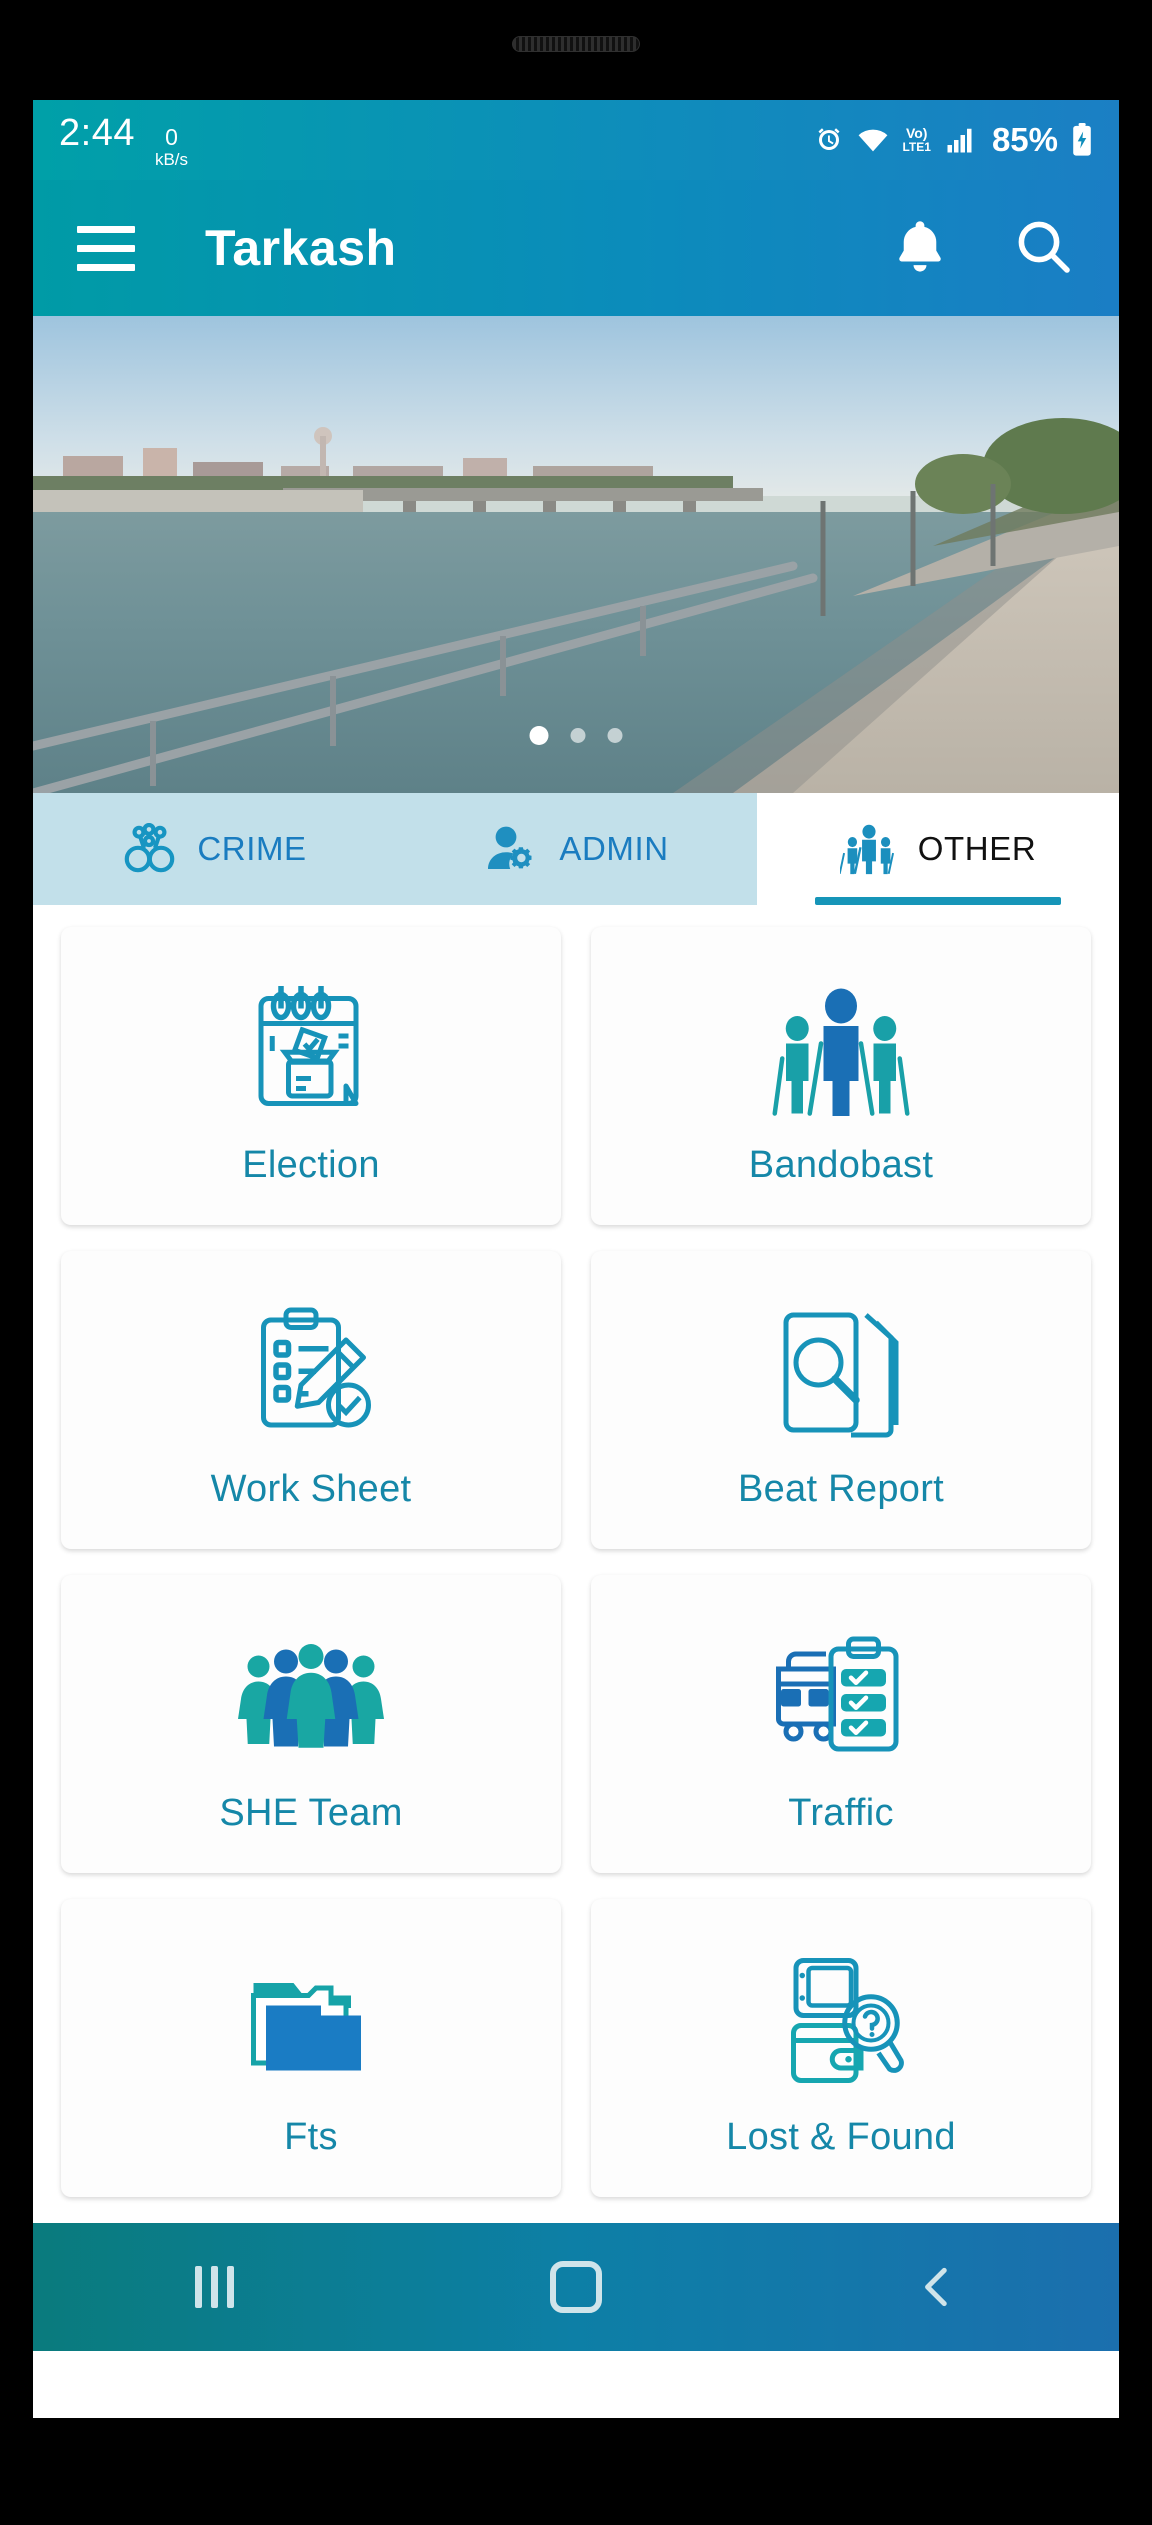 This screenshot has height=2525, width=1152. I want to click on tile-label: Traffic, so click(841, 1812).